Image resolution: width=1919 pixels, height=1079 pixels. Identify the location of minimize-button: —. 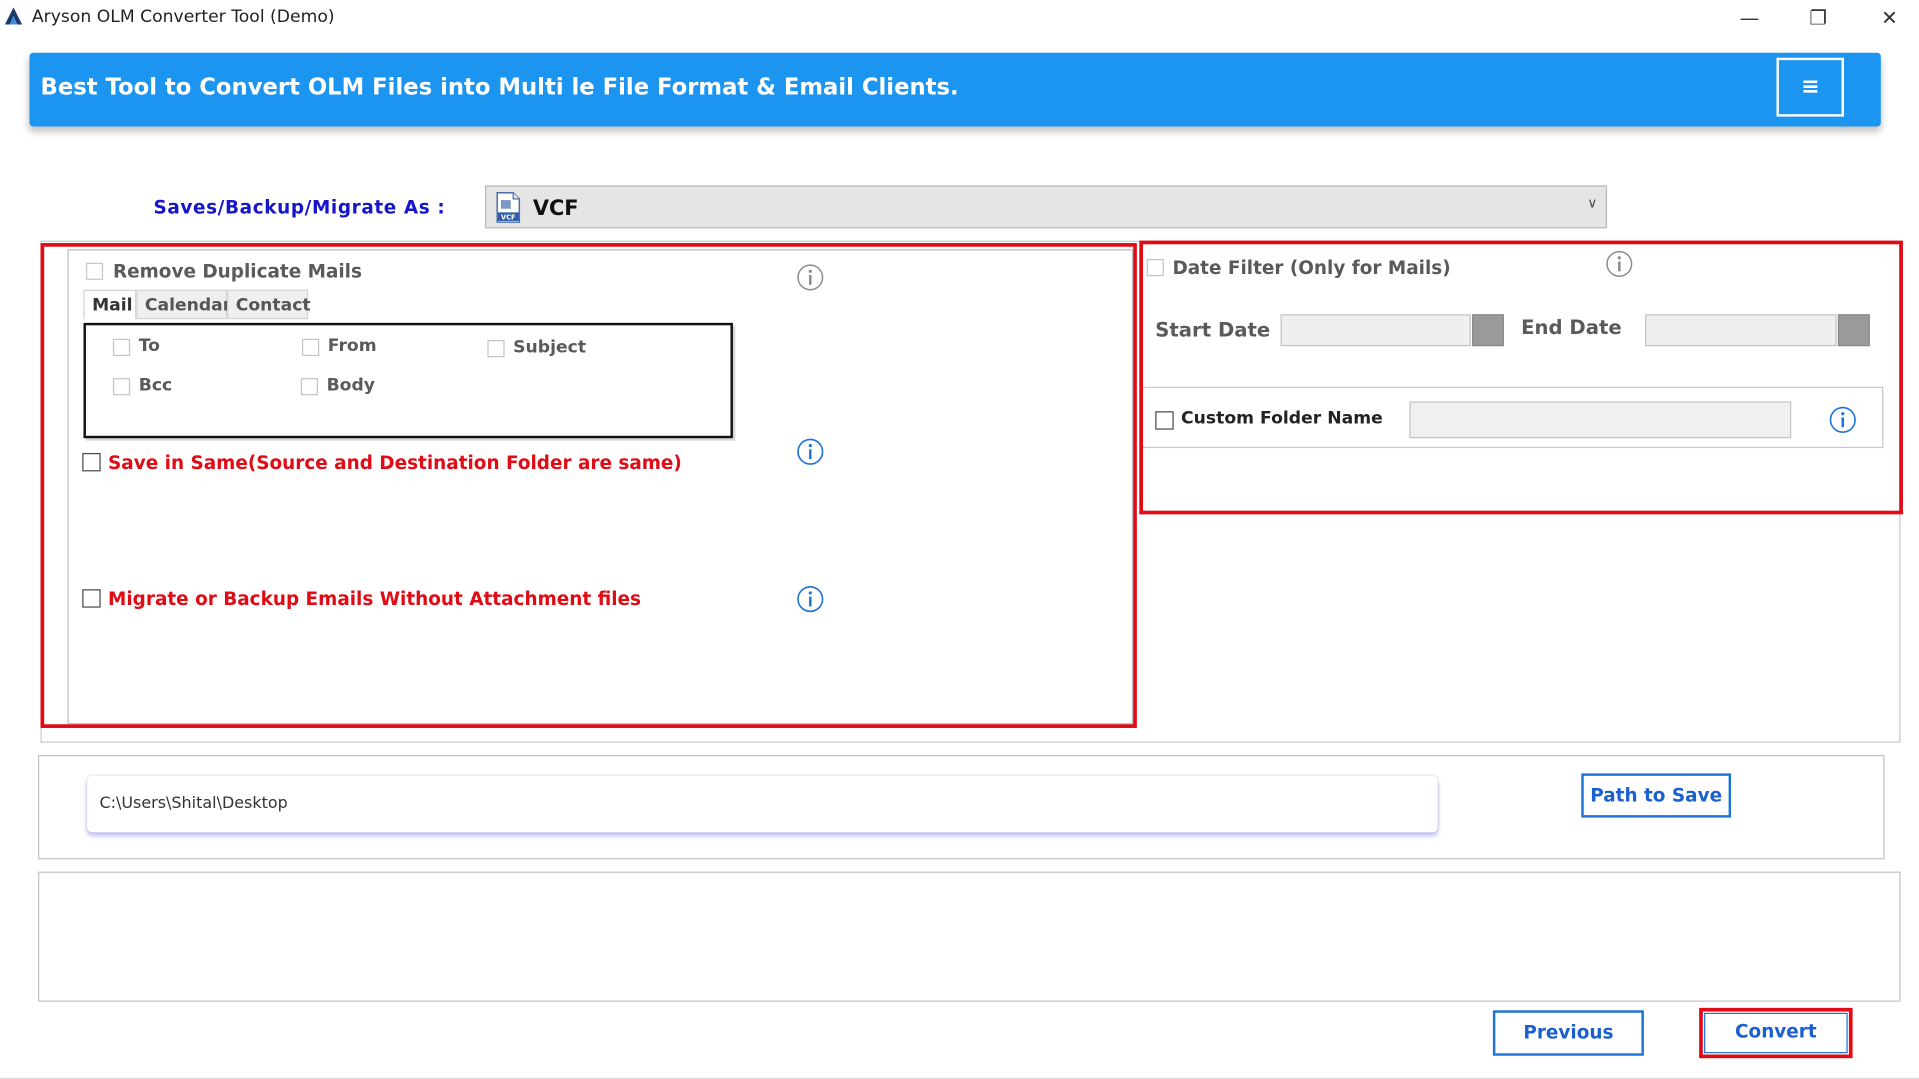
(1749, 18).